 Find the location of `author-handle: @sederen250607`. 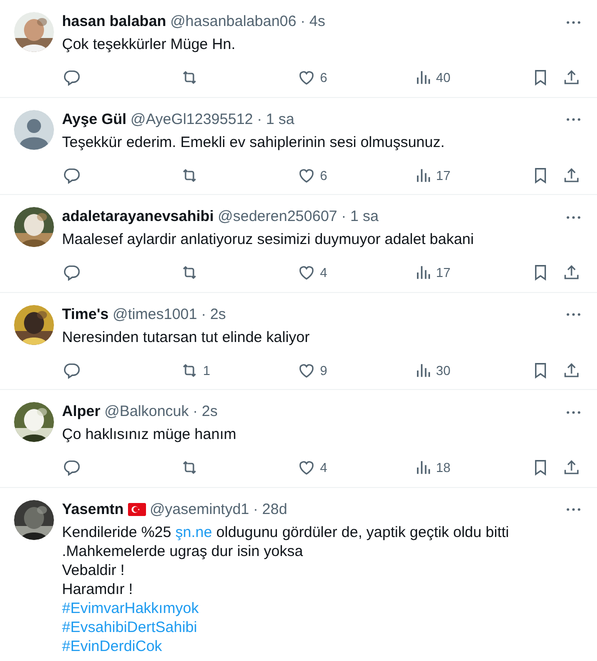

author-handle: @sederen250607 is located at coordinates (278, 217).